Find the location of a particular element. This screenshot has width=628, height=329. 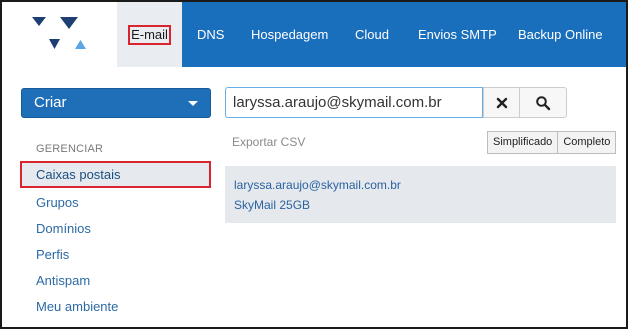

close-icon is located at coordinates (501, 102).